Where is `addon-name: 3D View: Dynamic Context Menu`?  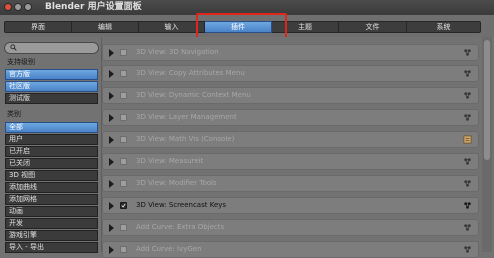 addon-name: 3D View: Dynamic Context Menu is located at coordinates (193, 95).